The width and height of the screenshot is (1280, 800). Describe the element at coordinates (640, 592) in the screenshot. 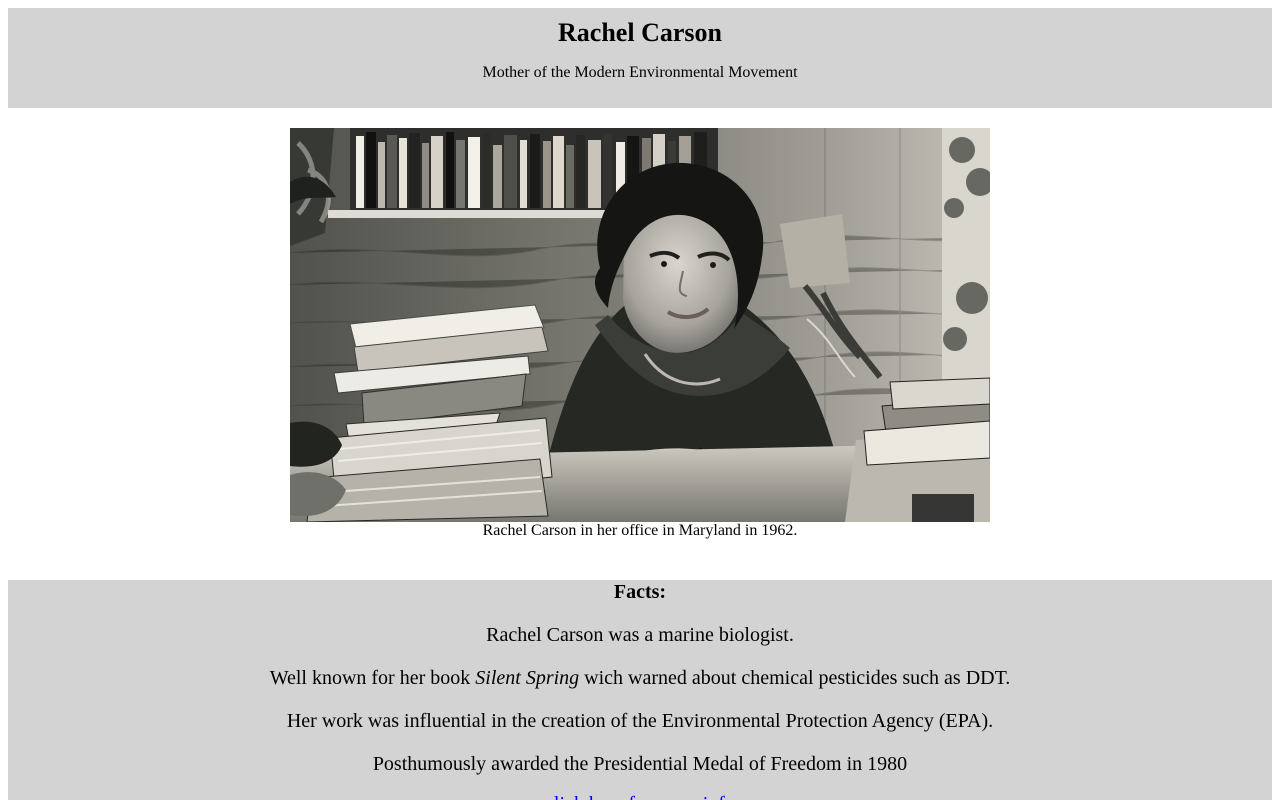

I see `facts-heading: Facts:` at that location.